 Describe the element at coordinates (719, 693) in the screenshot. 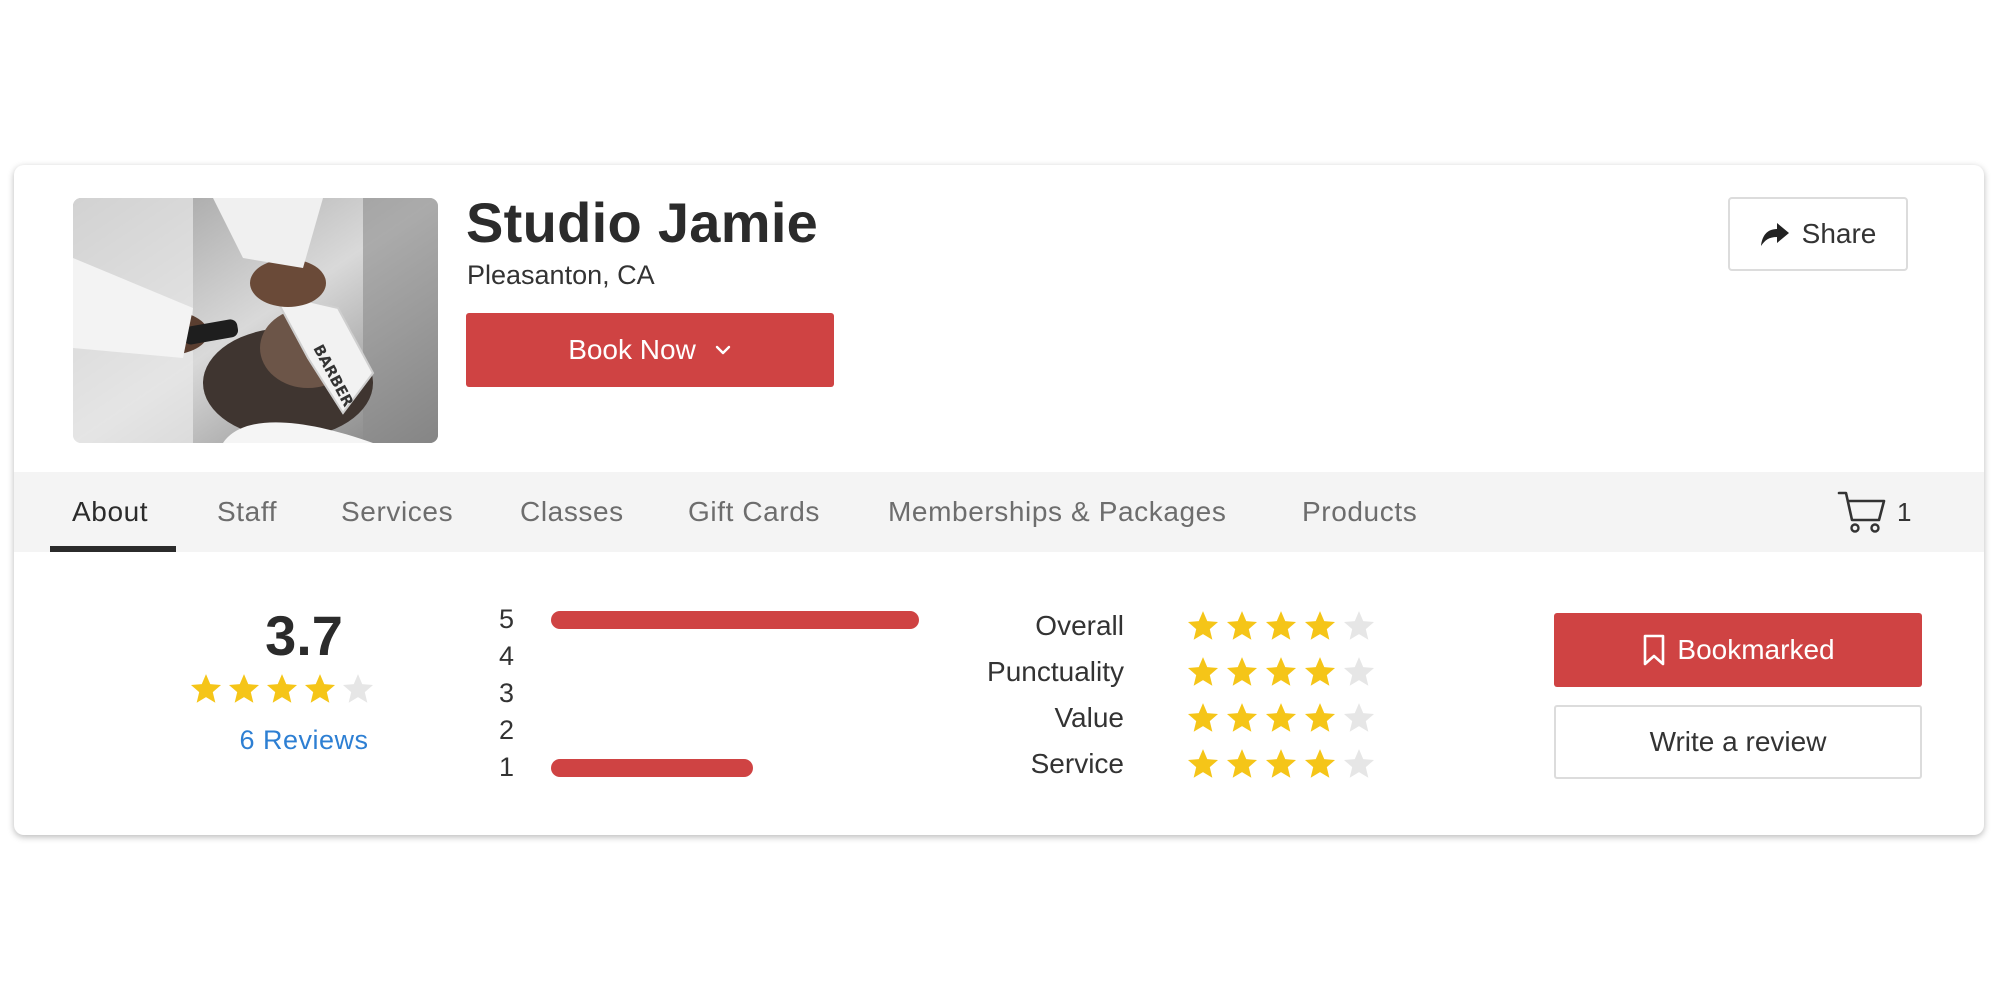

I see `rating-distribution-row: 3` at that location.